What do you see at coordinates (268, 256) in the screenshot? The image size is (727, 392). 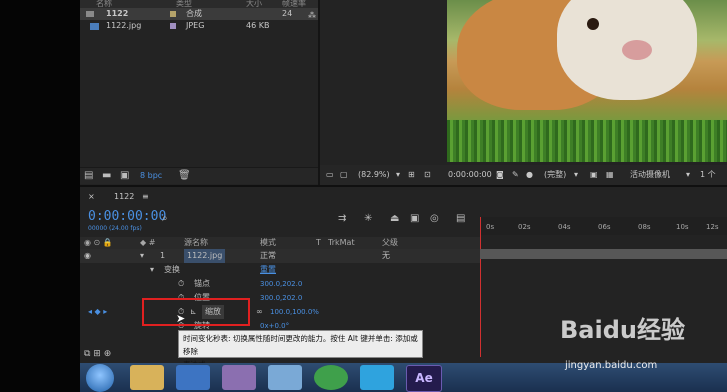 I see `mode-select: 正常` at bounding box center [268, 256].